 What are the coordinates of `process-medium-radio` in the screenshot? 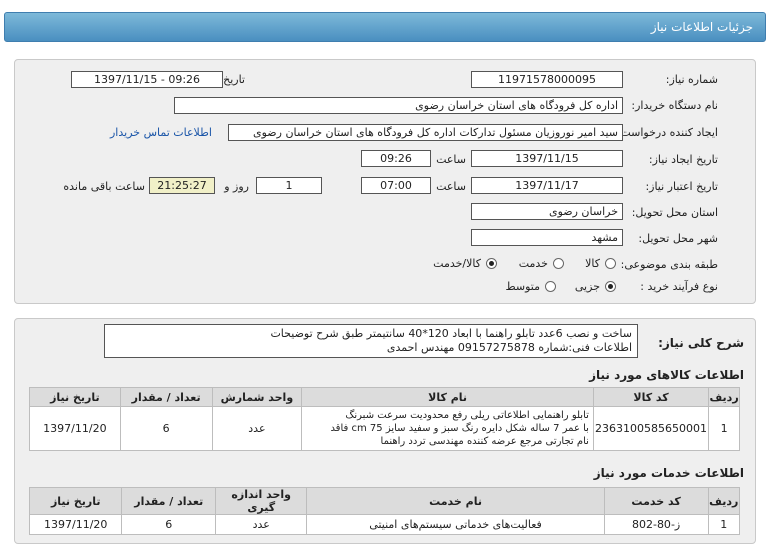 It's located at (550, 286).